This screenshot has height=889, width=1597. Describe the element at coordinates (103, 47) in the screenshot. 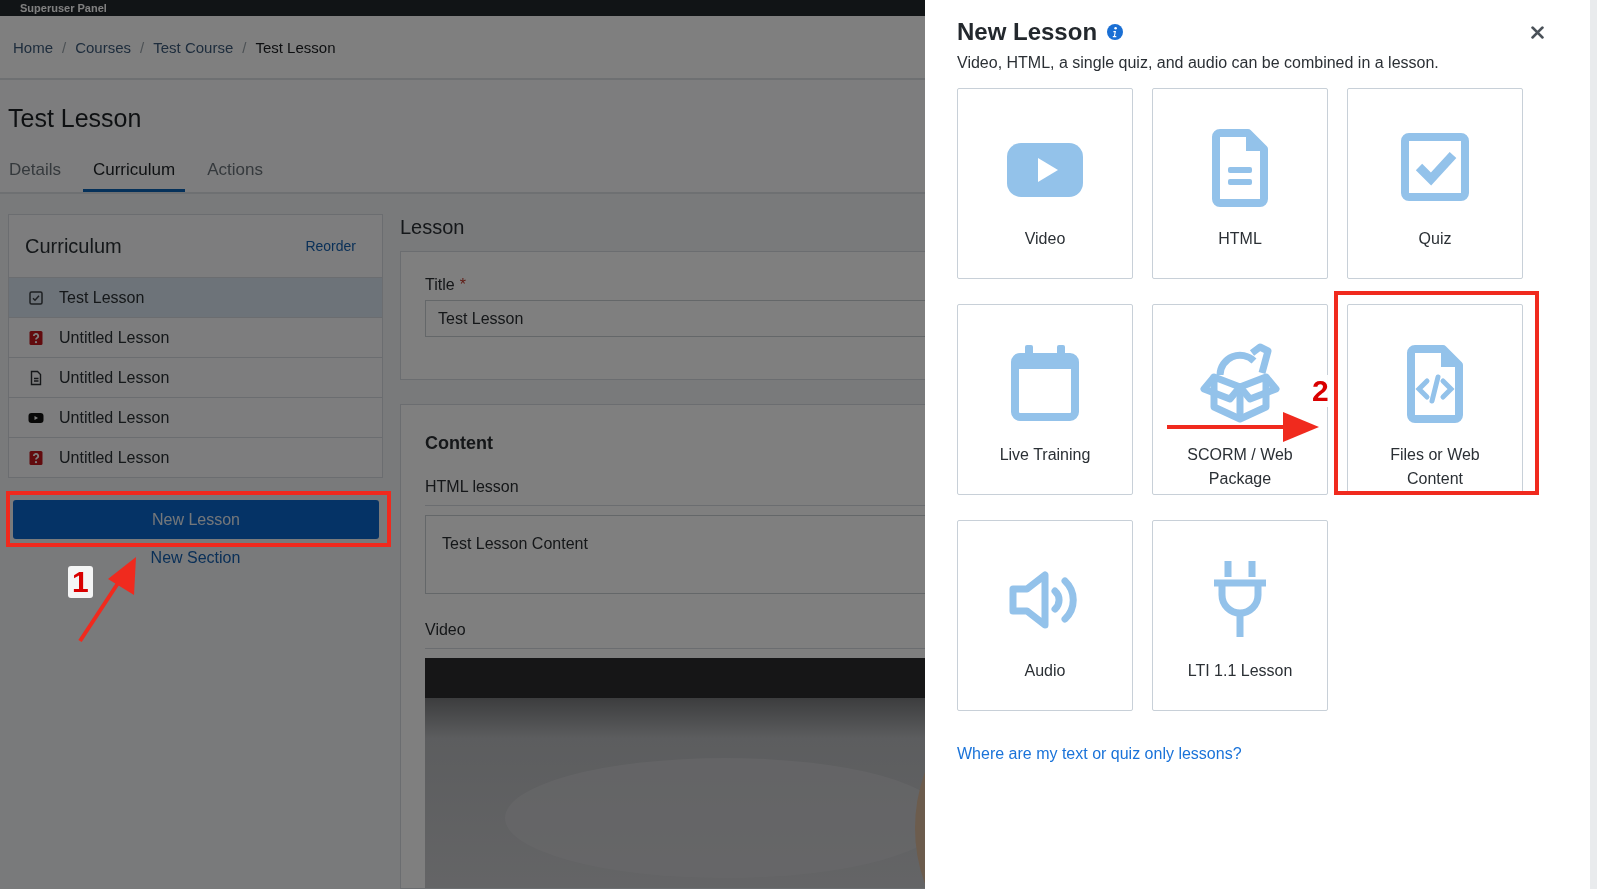

I see `breadcrumb-link: Courses` at that location.